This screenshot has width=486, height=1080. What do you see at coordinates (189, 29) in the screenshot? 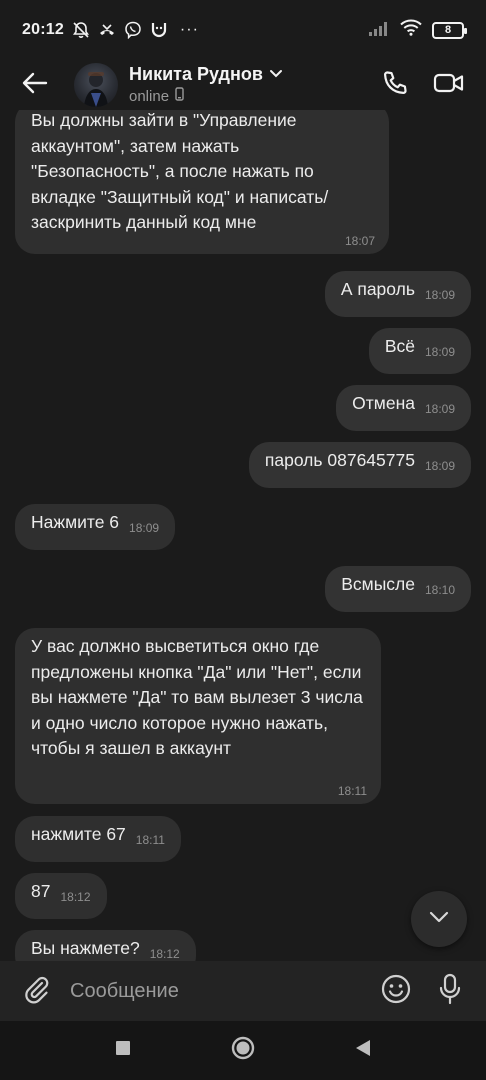
I see `status-more: ···` at bounding box center [189, 29].